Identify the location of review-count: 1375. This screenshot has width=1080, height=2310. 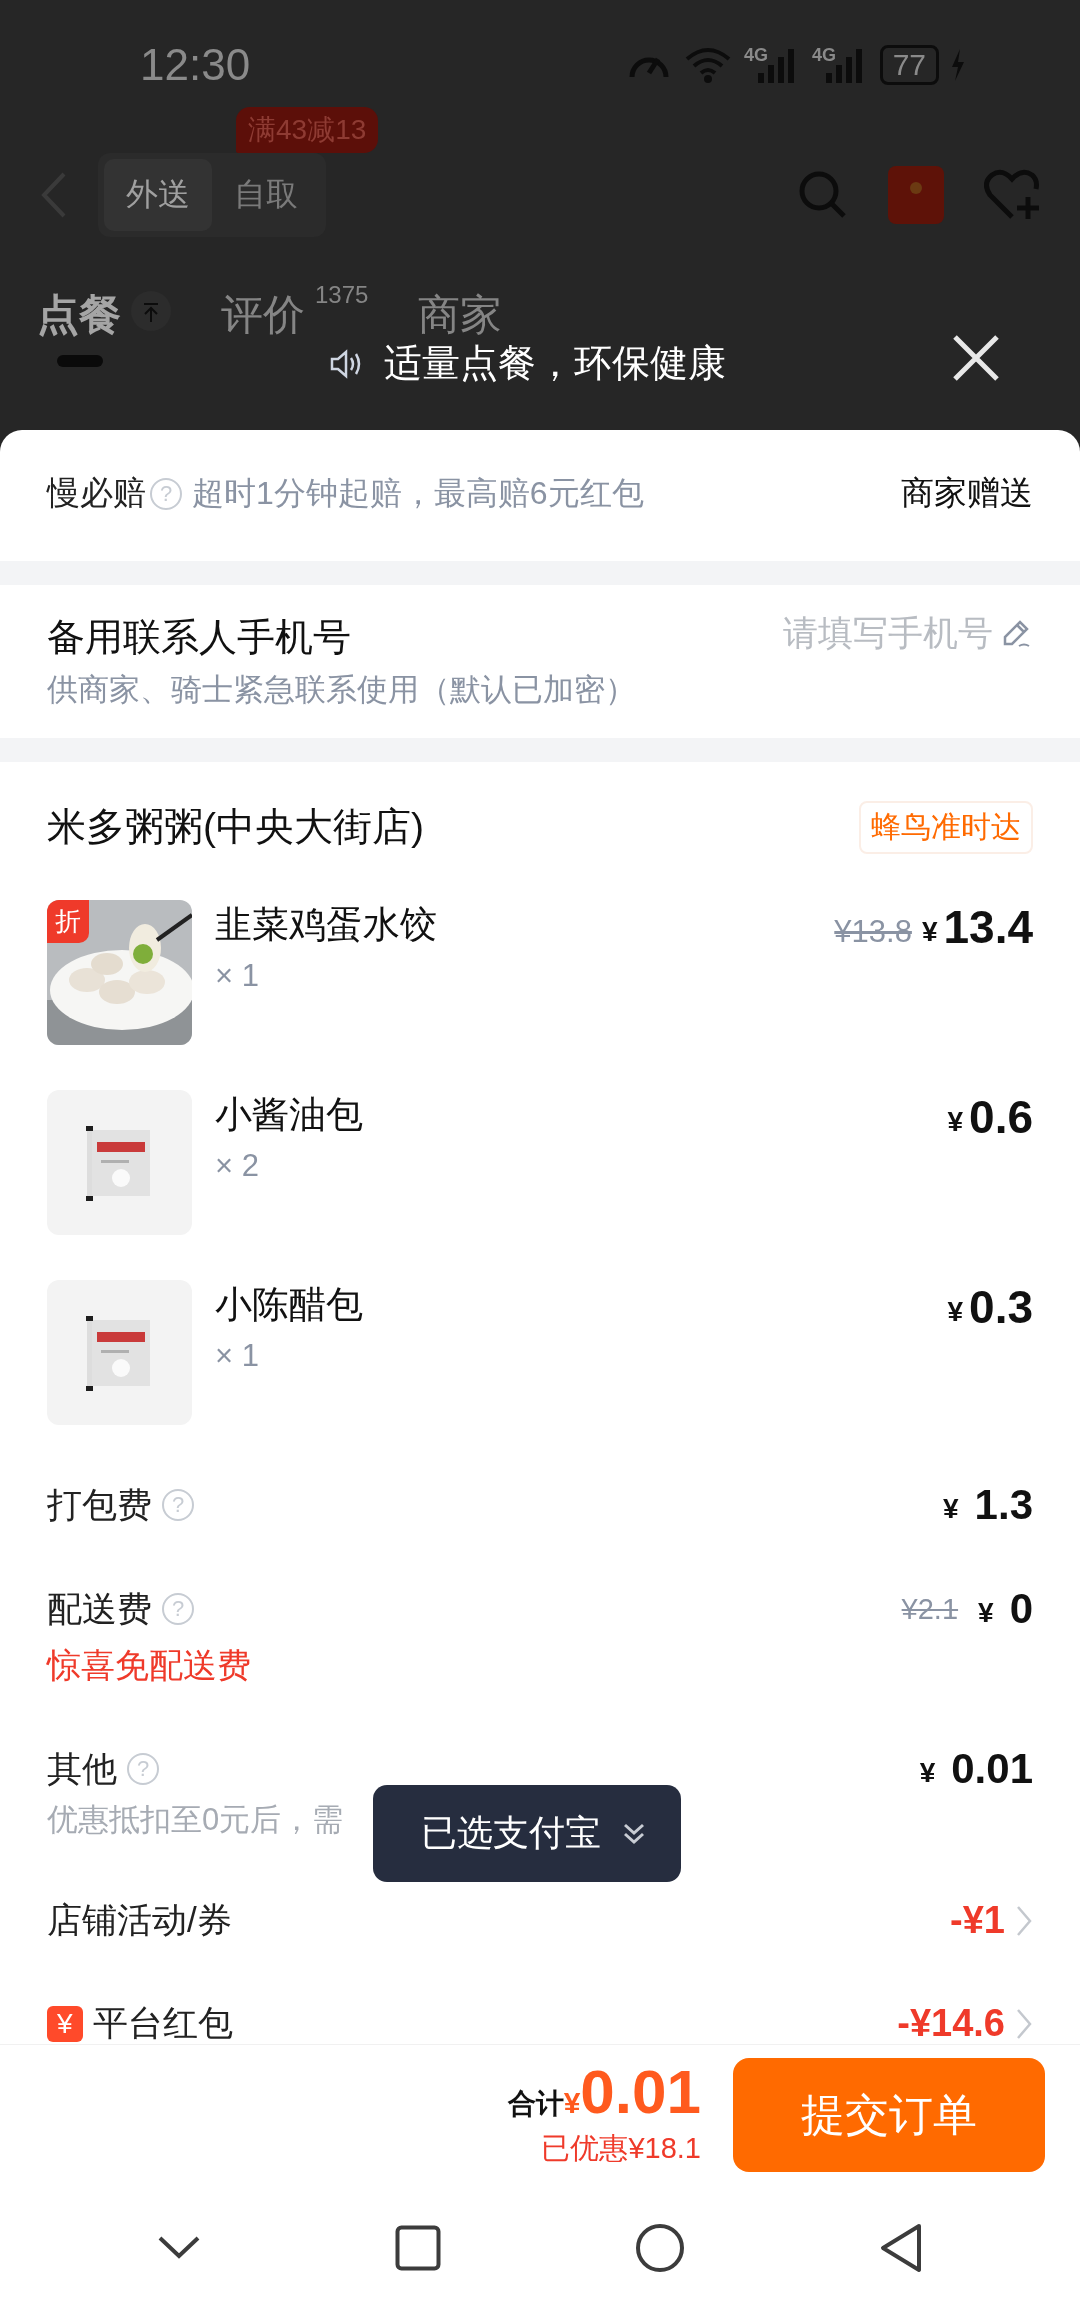
(342, 295).